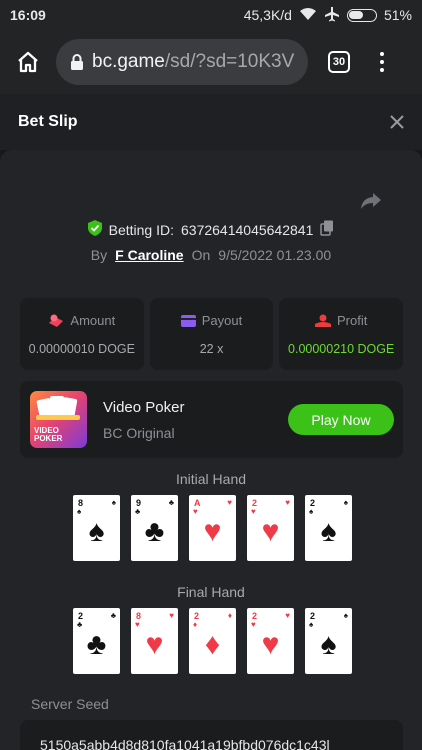  I want to click on betting-id-label: Betting ID:, so click(141, 229).